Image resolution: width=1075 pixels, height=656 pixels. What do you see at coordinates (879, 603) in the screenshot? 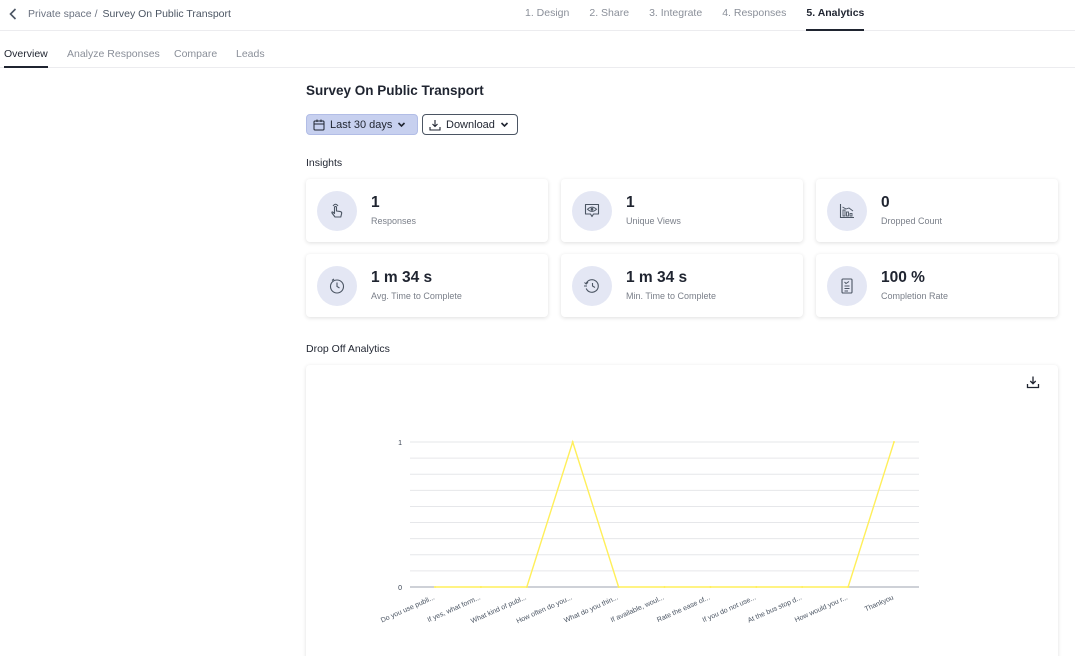
I see `x-tick-label: Thankyou` at bounding box center [879, 603].